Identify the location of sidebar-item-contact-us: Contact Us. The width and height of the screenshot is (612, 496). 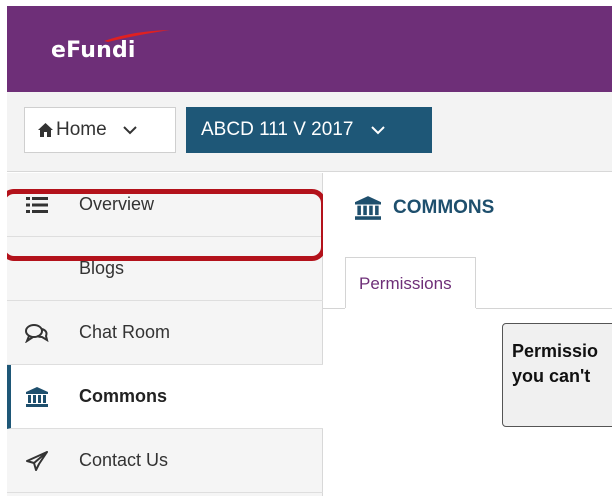
(165, 461).